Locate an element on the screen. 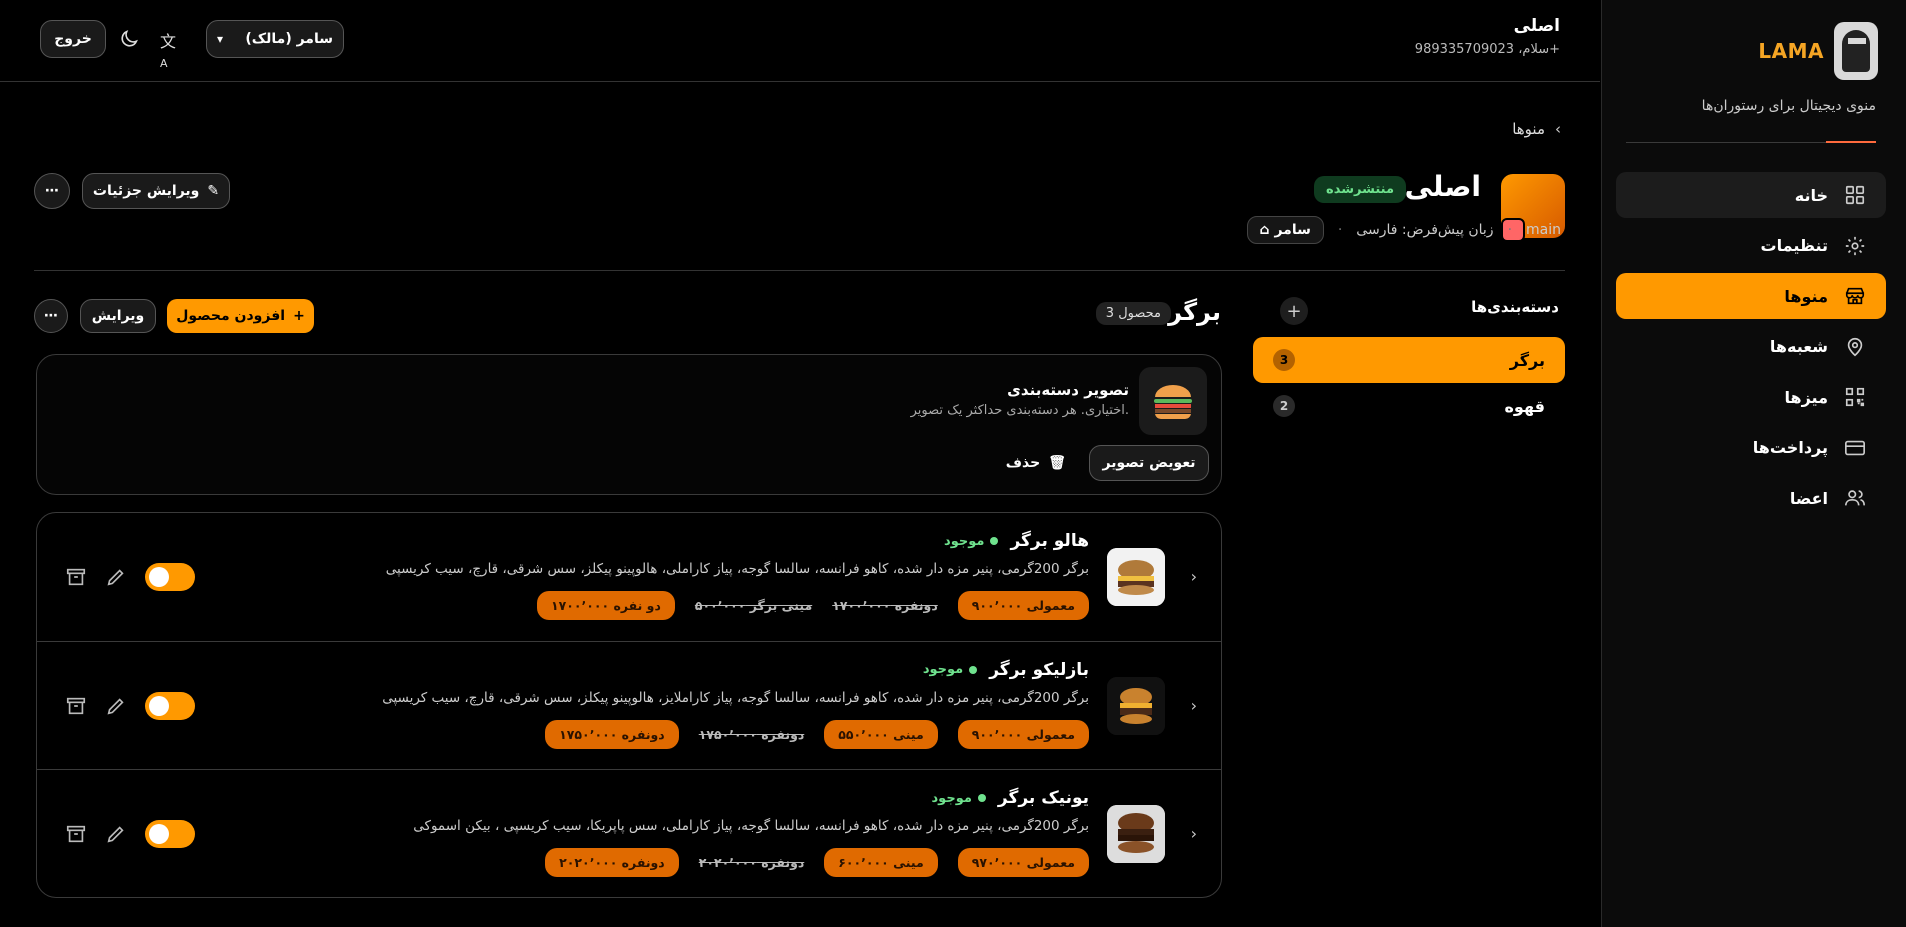 This screenshot has width=1906, height=927. brand: LAMA is located at coordinates (1818, 51).